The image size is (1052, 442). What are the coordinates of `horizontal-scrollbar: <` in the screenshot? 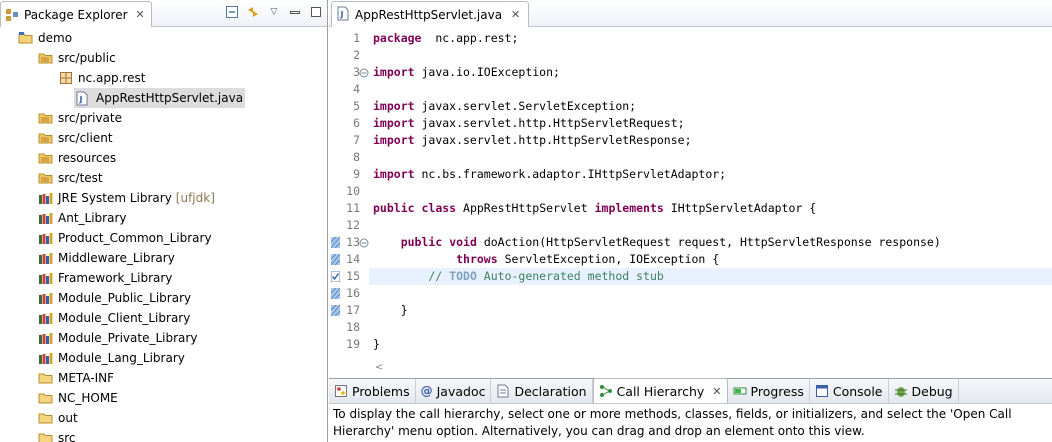 It's located at (710, 369).